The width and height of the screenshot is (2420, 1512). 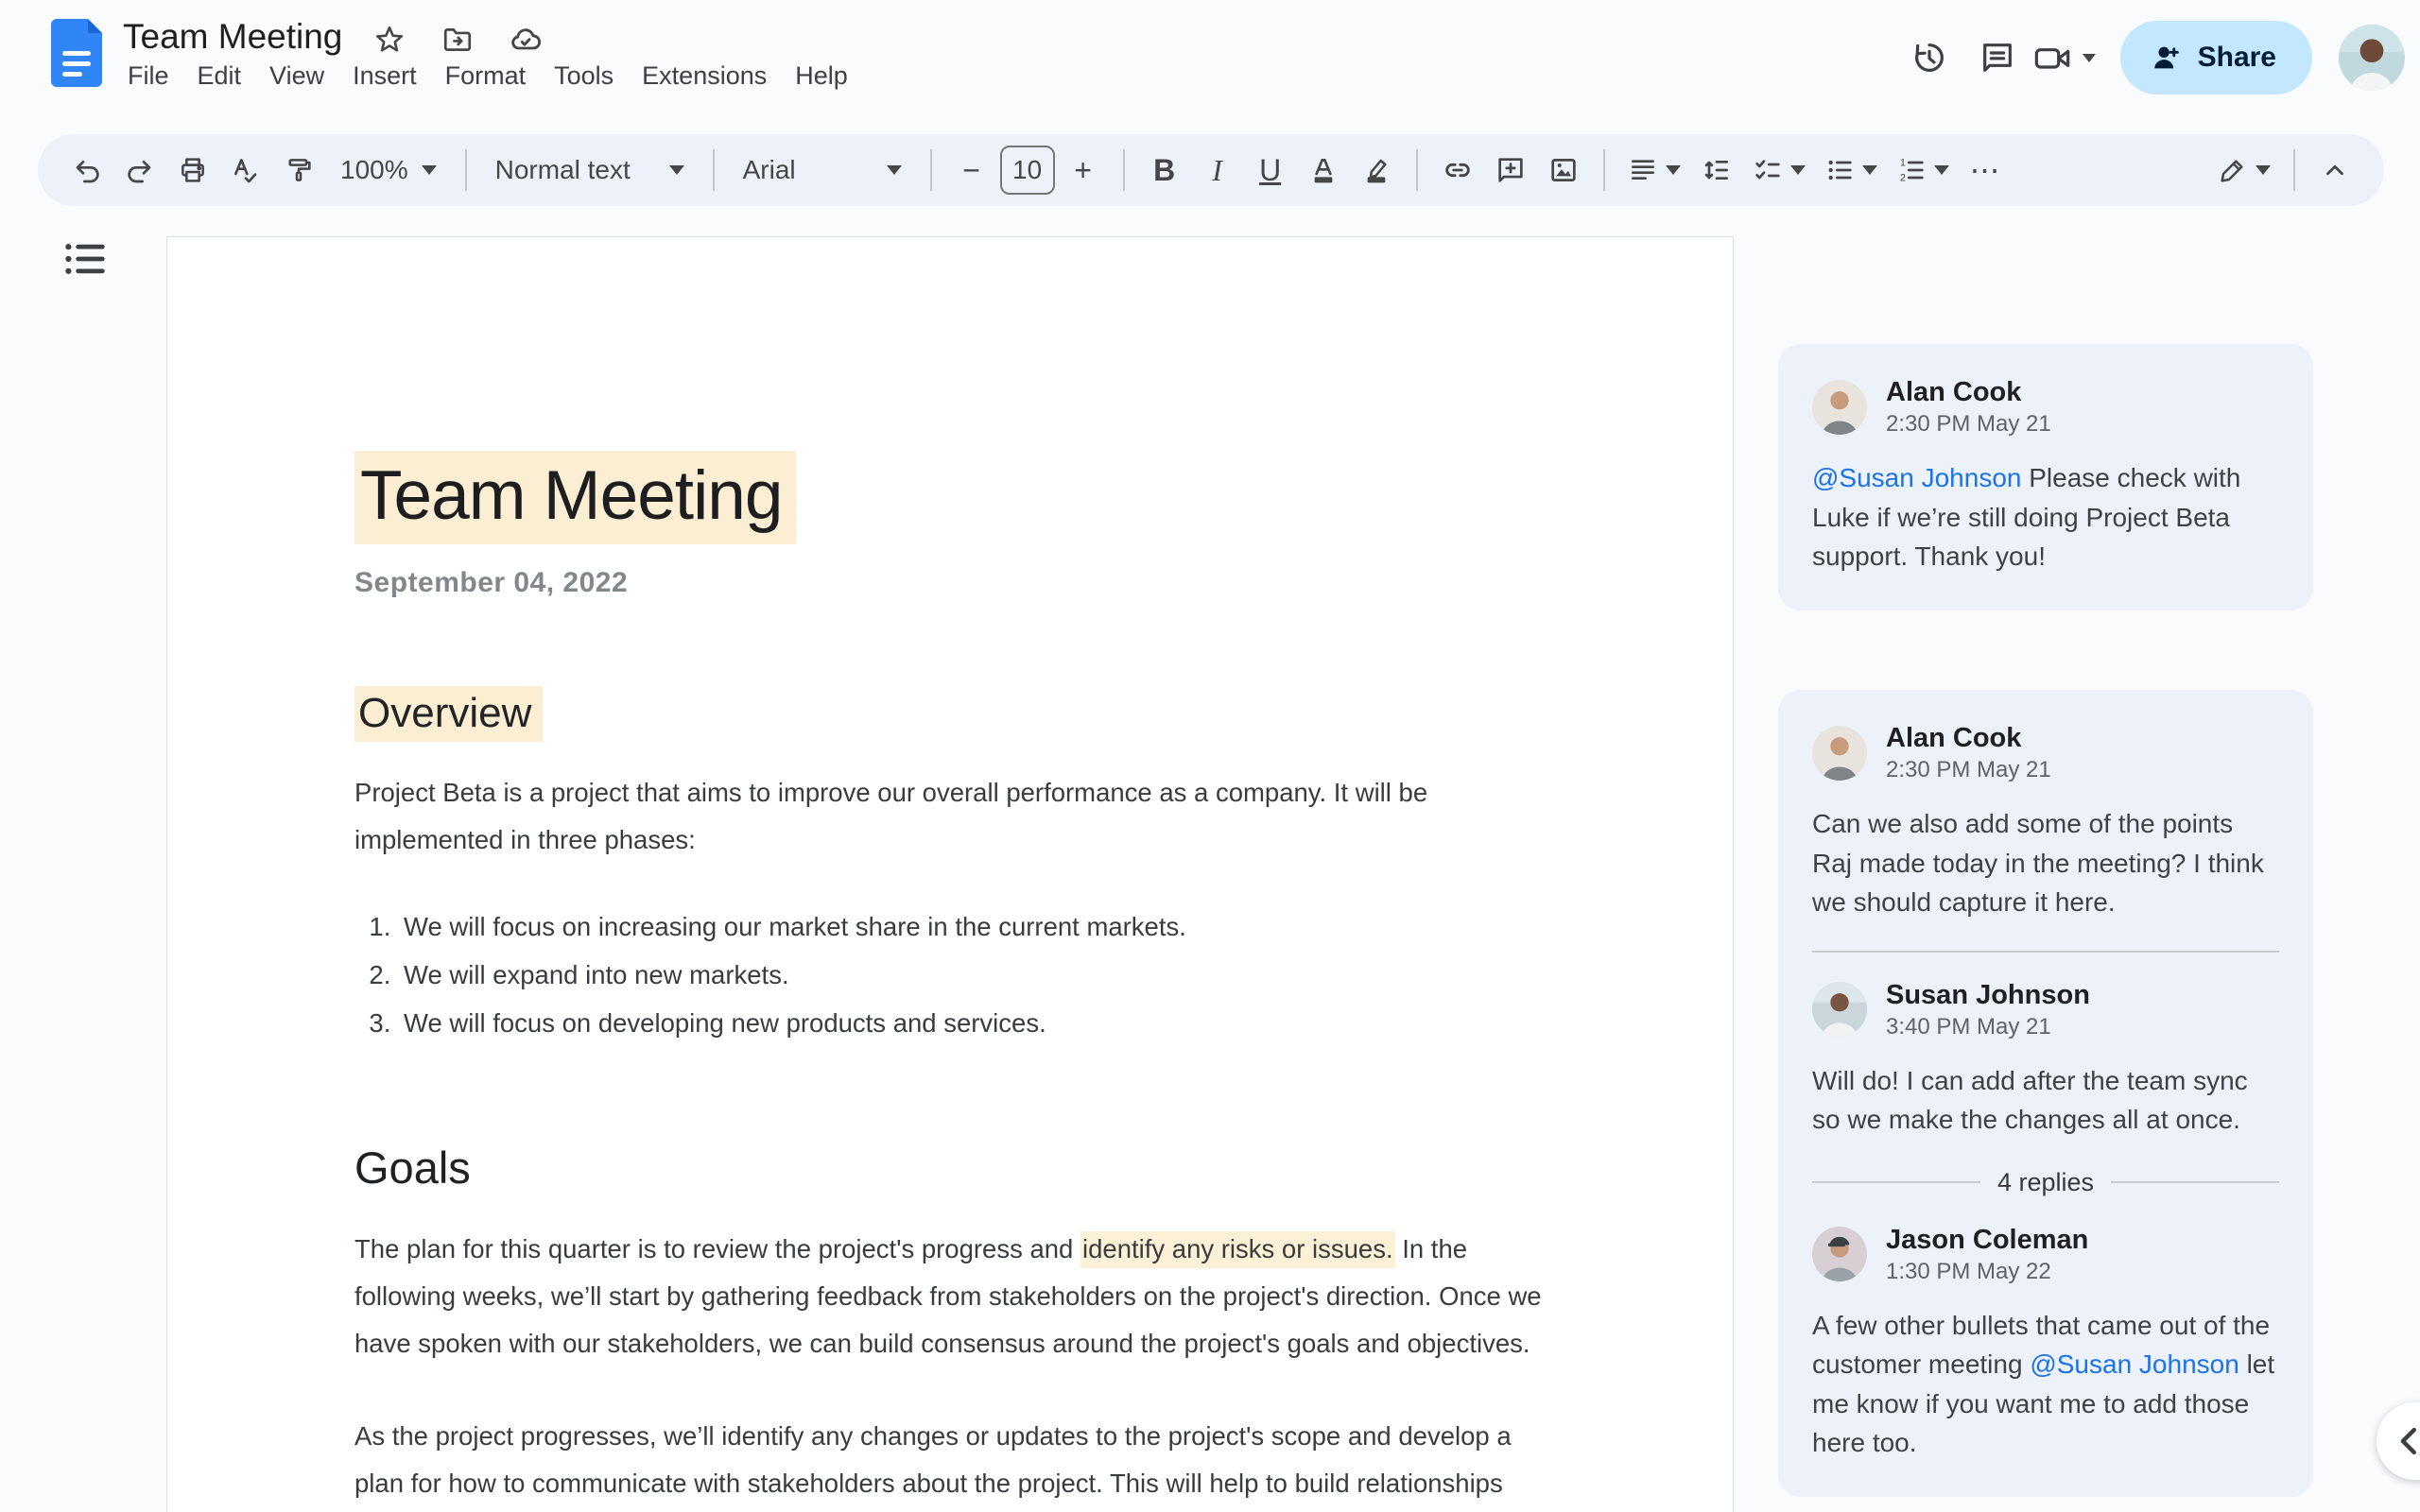 I want to click on menu-file: File, so click(x=148, y=76).